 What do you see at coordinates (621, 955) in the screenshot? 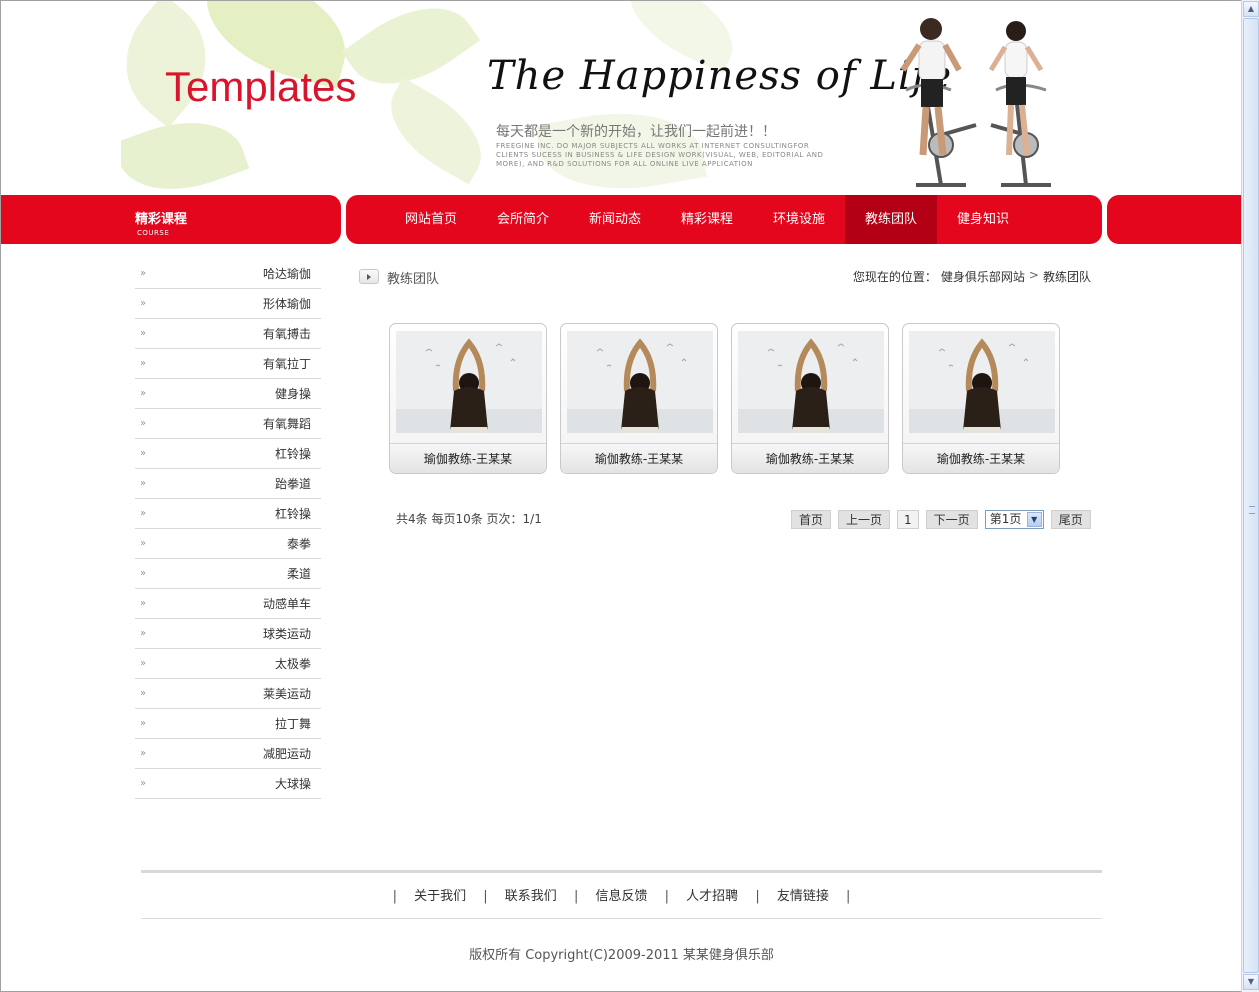
I see `copyright-text: 版权所有 Copyright(C)2009-2011 某某健身俱乐部` at bounding box center [621, 955].